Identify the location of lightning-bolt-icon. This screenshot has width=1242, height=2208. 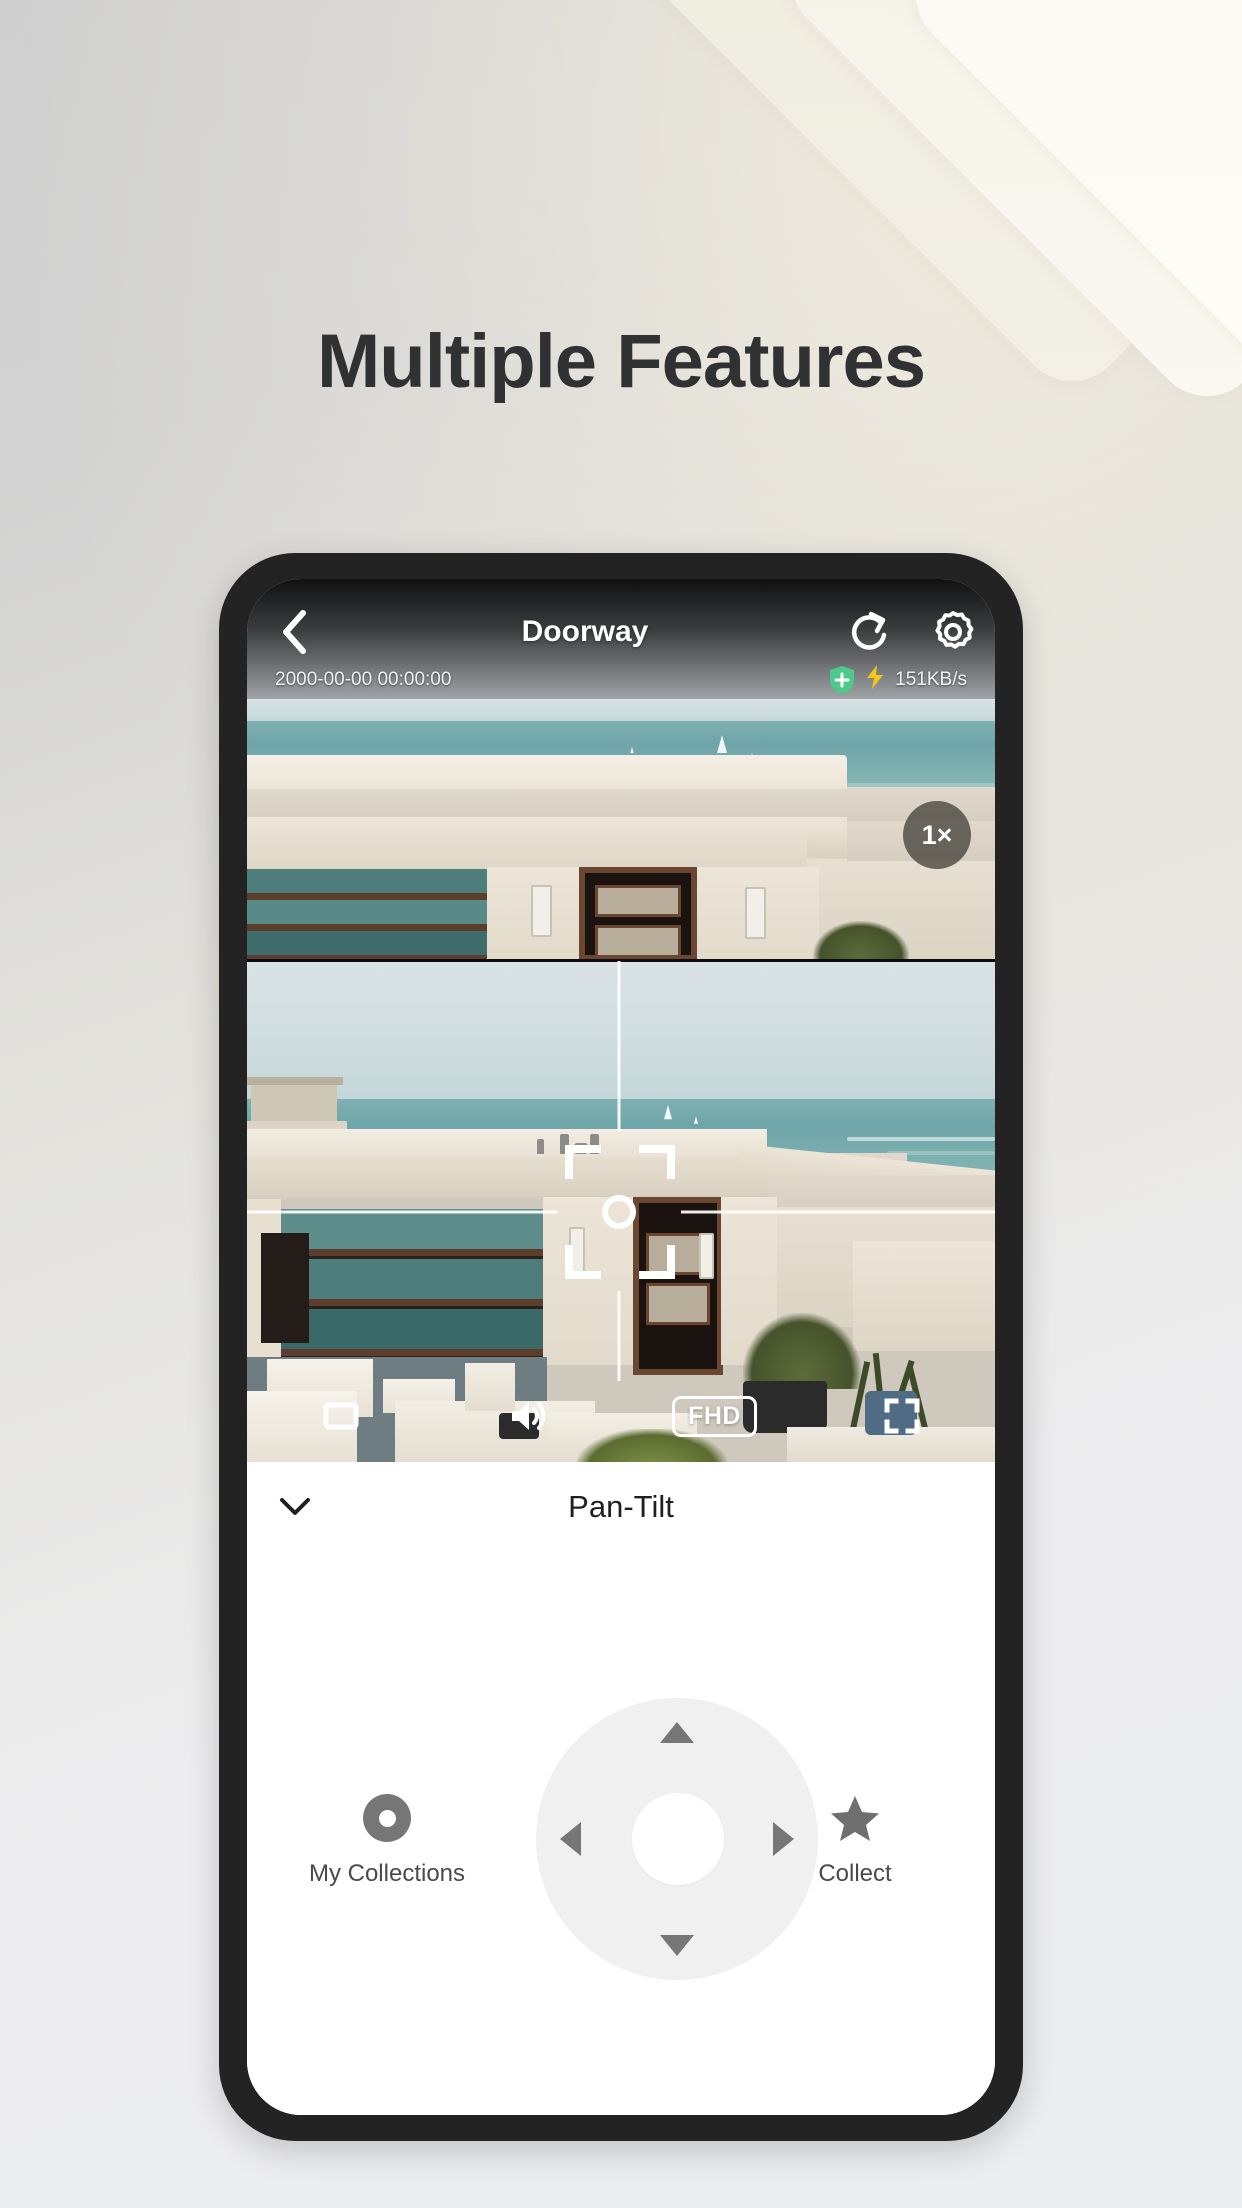
(875, 680).